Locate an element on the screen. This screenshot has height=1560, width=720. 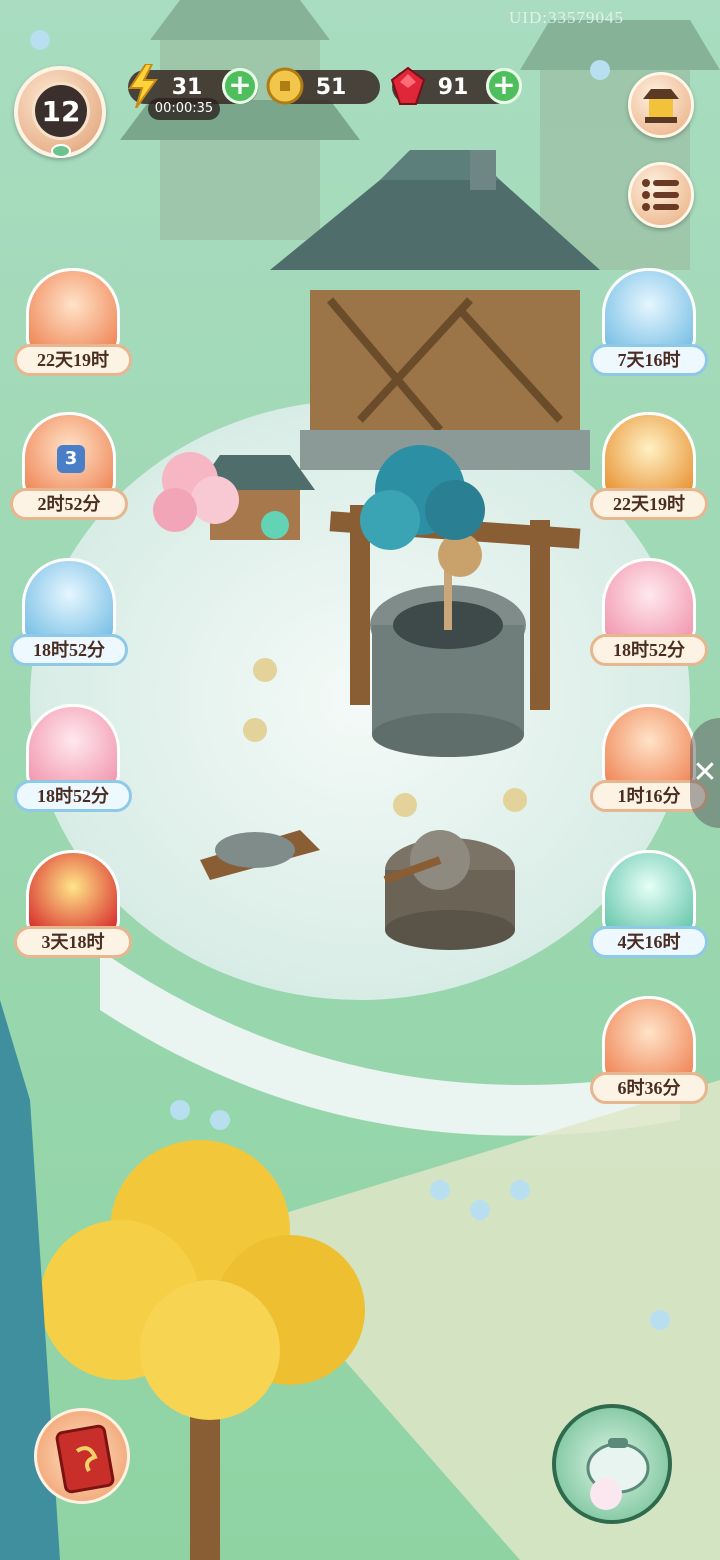
event-cat-gift: 4天16时 is located at coordinates (649, 904).